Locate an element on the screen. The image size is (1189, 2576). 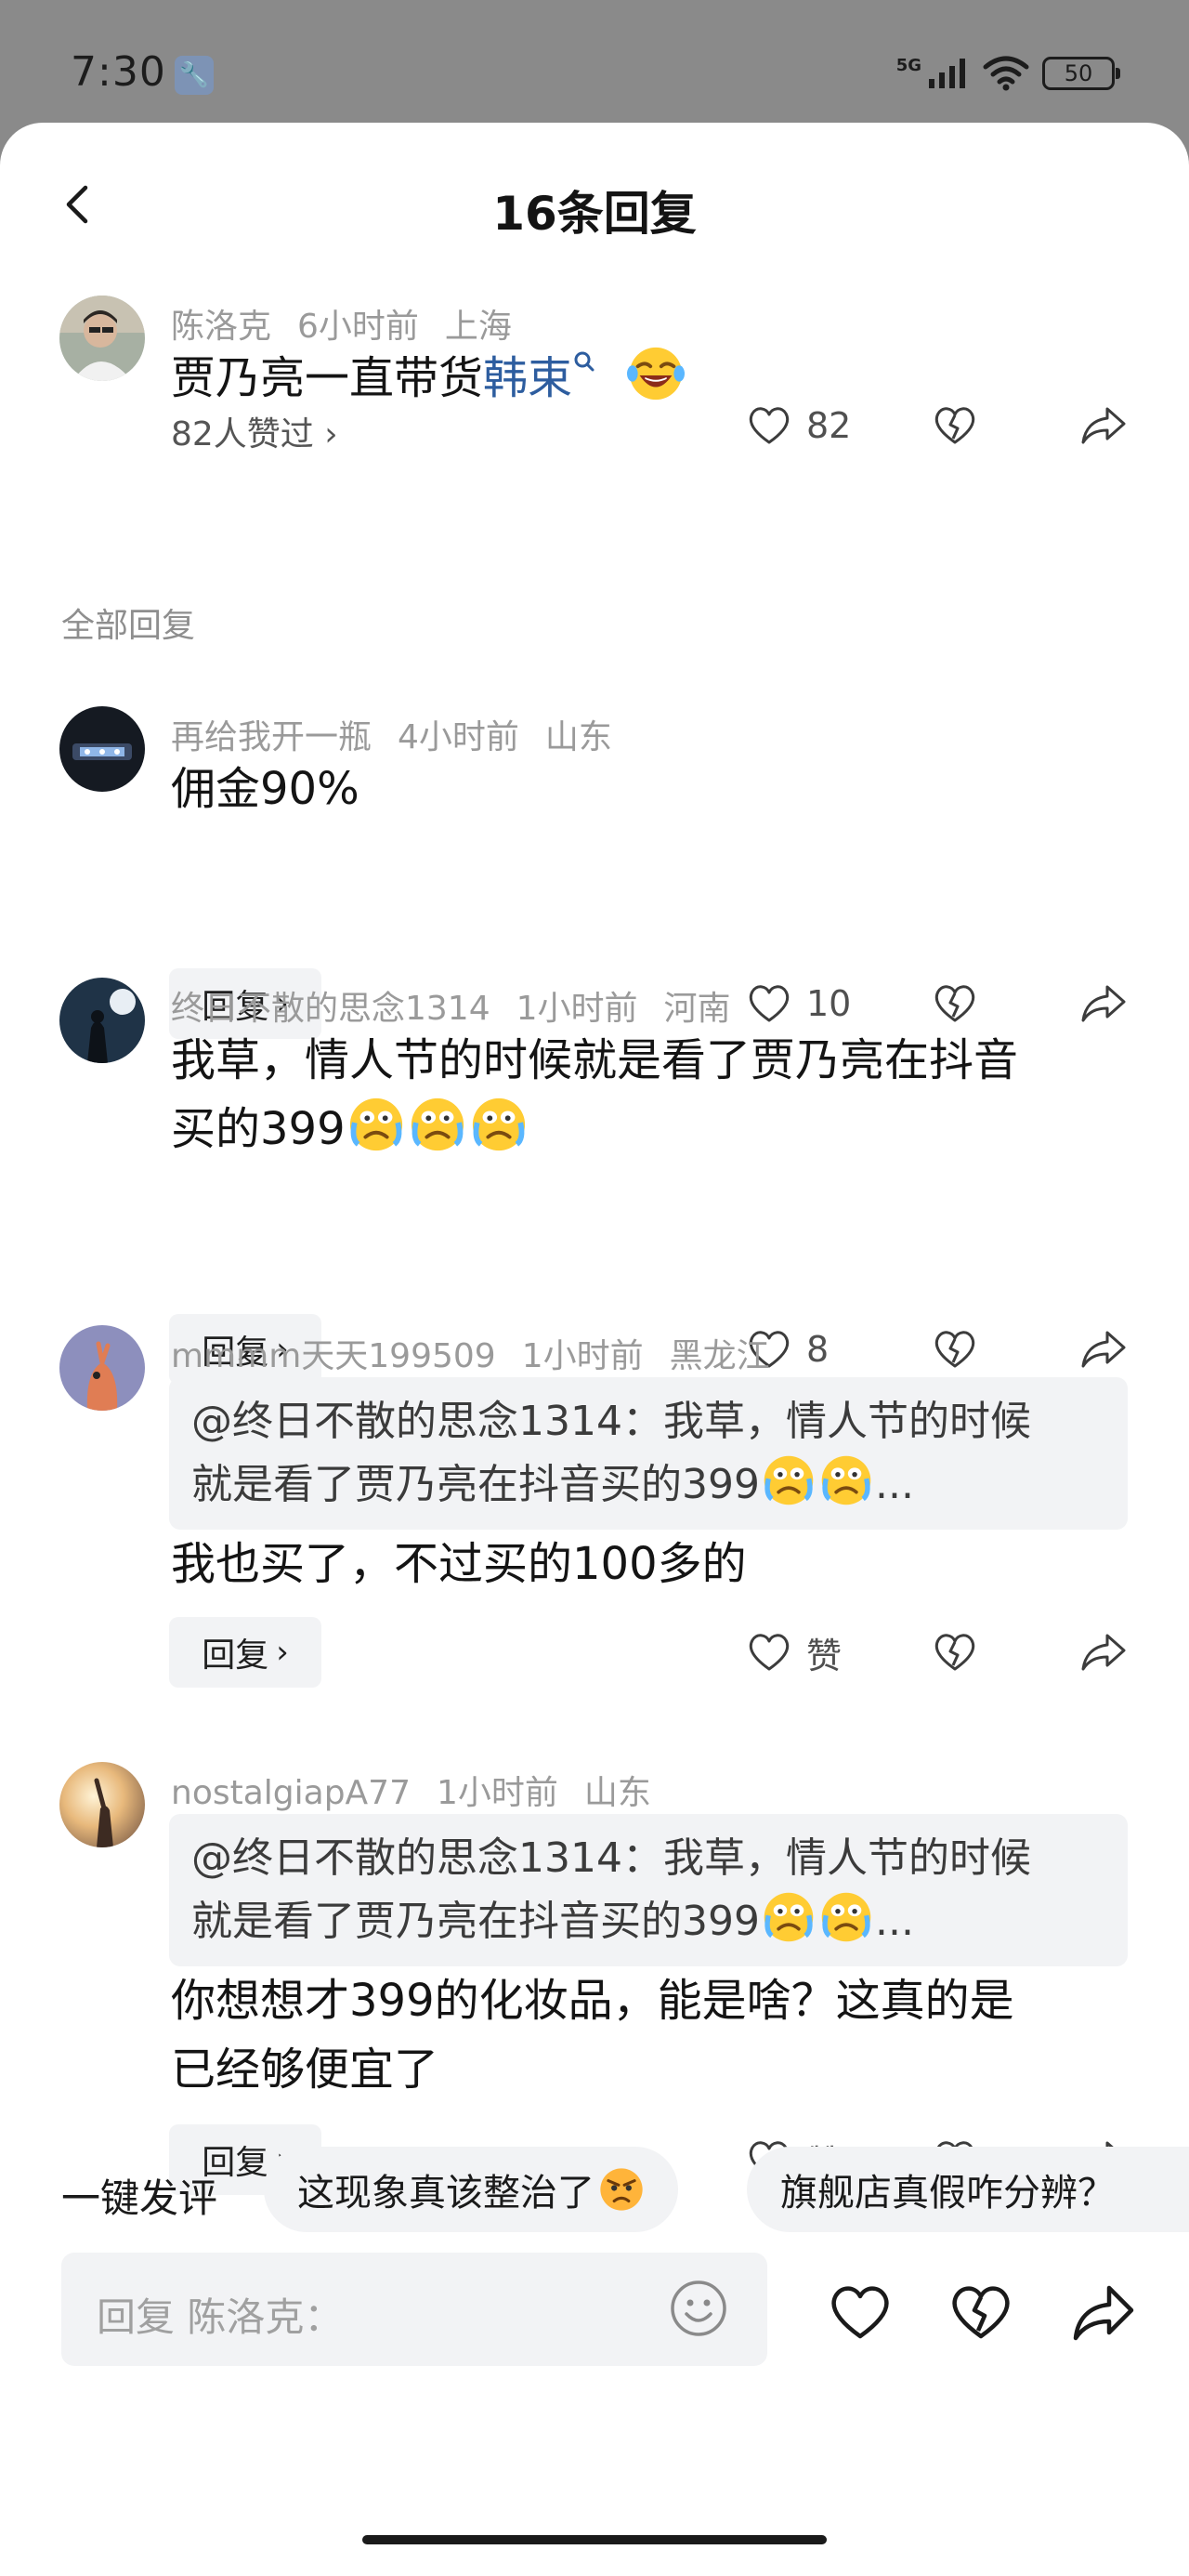
username: mmmm天天199509 is located at coordinates (333, 1356).